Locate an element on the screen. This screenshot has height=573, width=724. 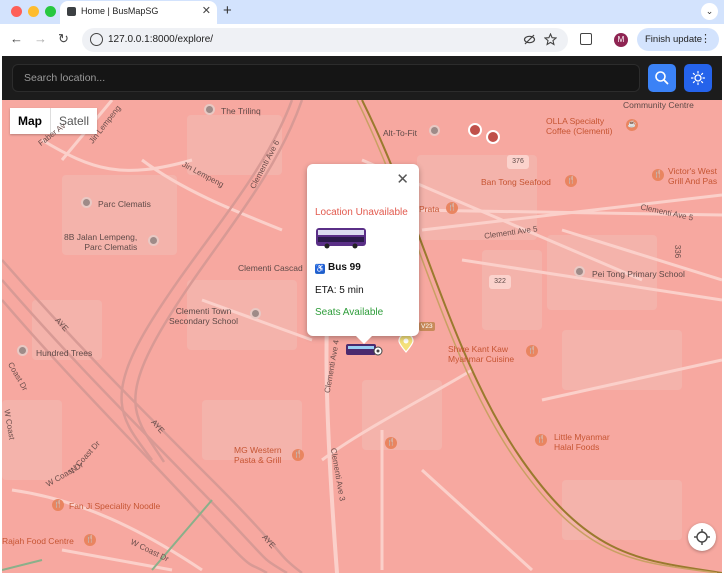
search-button is located at coordinates (662, 78).